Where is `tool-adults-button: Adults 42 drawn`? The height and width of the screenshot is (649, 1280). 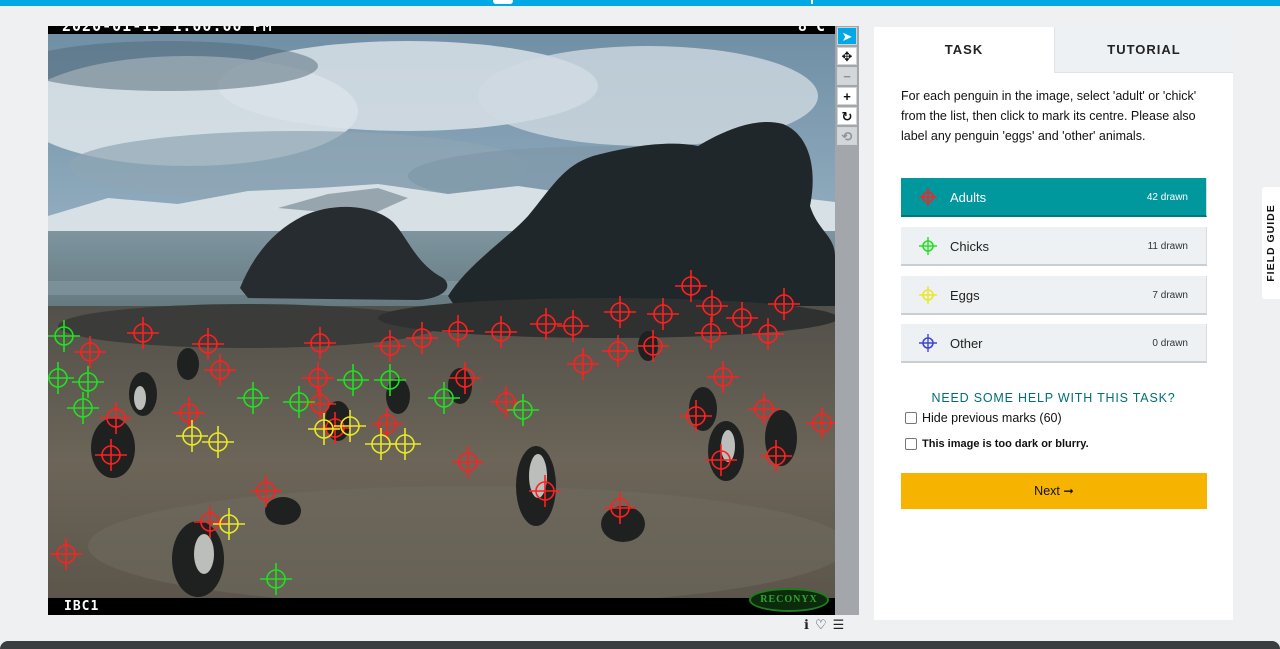
tool-adults-button: Adults 42 drawn is located at coordinates (1054, 197).